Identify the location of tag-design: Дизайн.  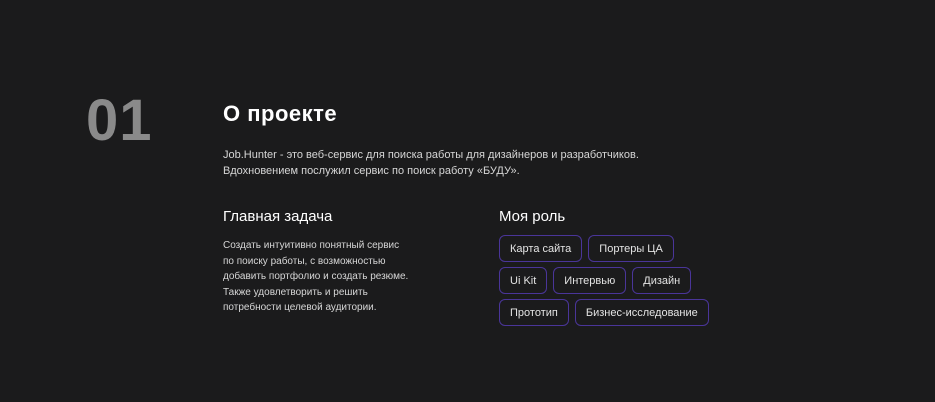
(662, 280).